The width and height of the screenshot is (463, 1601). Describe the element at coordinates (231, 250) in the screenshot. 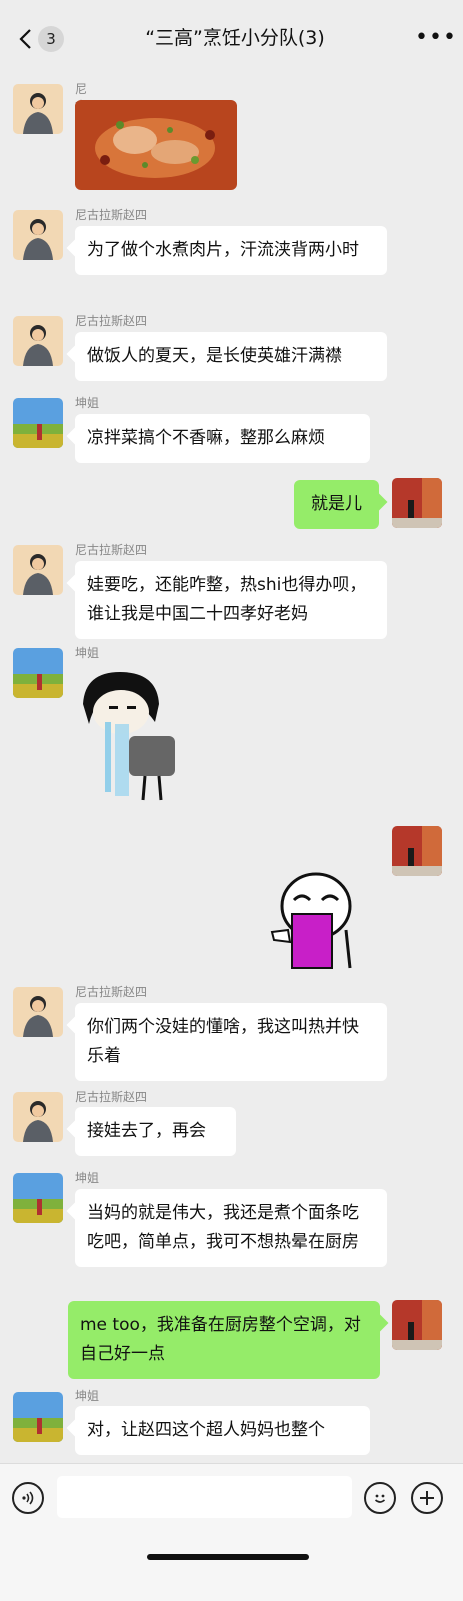

I see `message-bubble: 为了做个水煮肉片，汗流浃背两小时` at that location.